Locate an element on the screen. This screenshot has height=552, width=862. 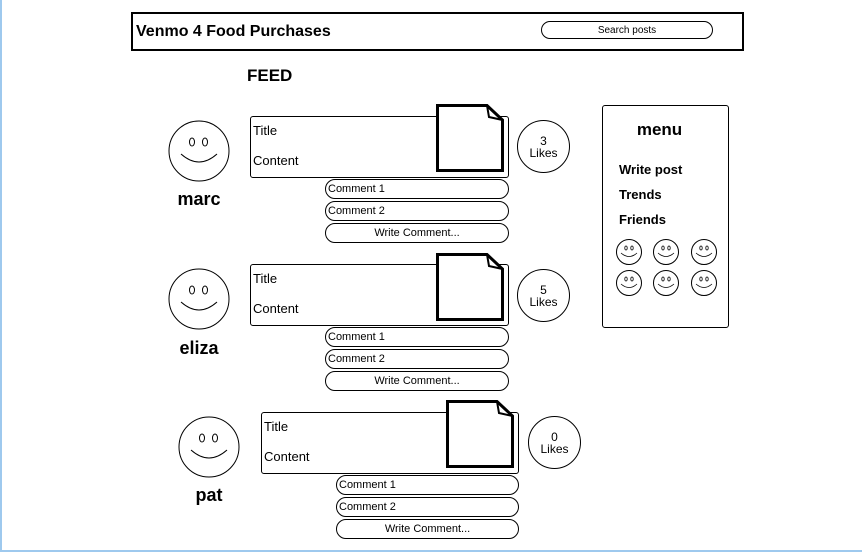
likes-counter: 3 Likes is located at coordinates (543, 146).